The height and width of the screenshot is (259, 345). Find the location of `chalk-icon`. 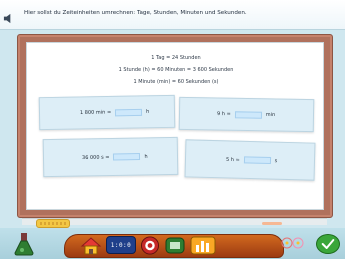

chalk-icon is located at coordinates (272, 223).